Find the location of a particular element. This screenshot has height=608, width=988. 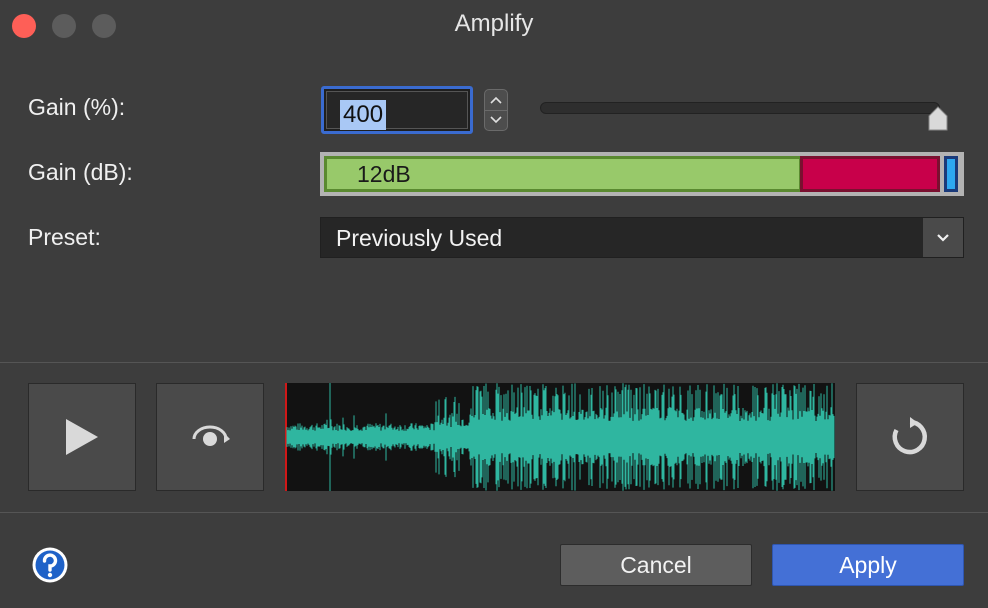

preset-selected-value: Previously Used is located at coordinates (419, 238).